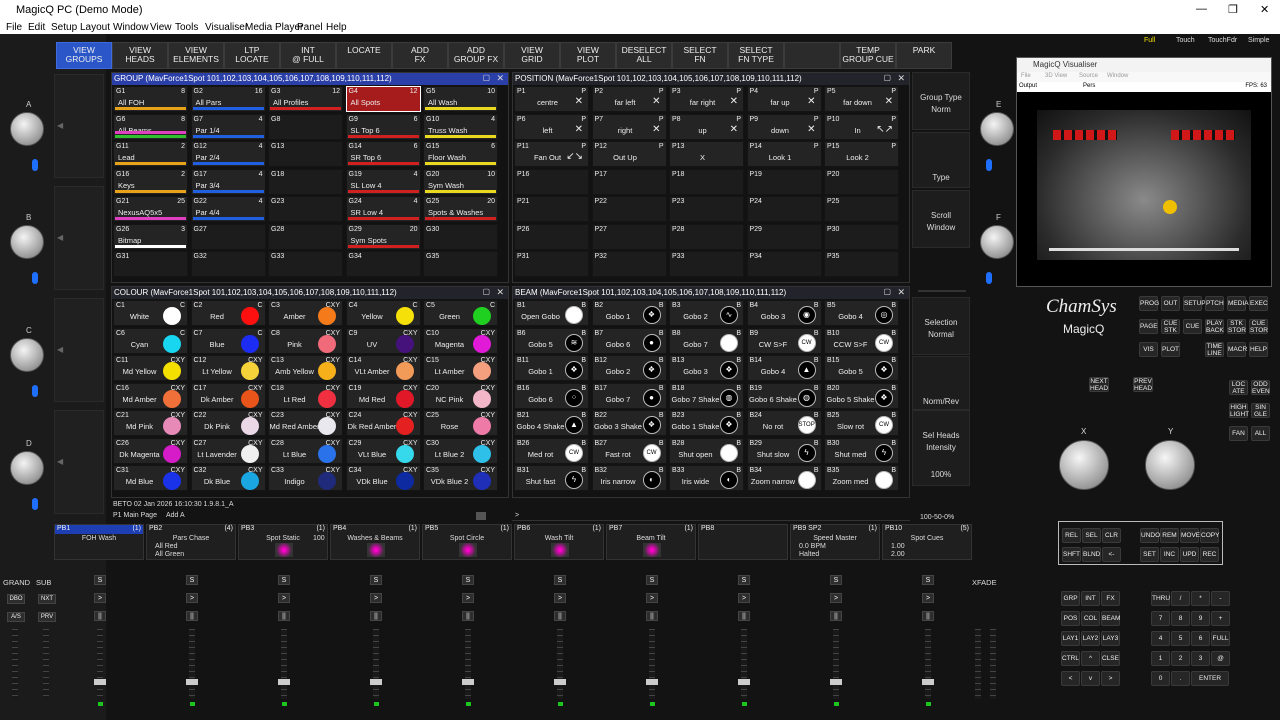 The height and width of the screenshot is (720, 1280). Describe the element at coordinates (1160, 678) in the screenshot. I see `keypad-key: 0` at that location.